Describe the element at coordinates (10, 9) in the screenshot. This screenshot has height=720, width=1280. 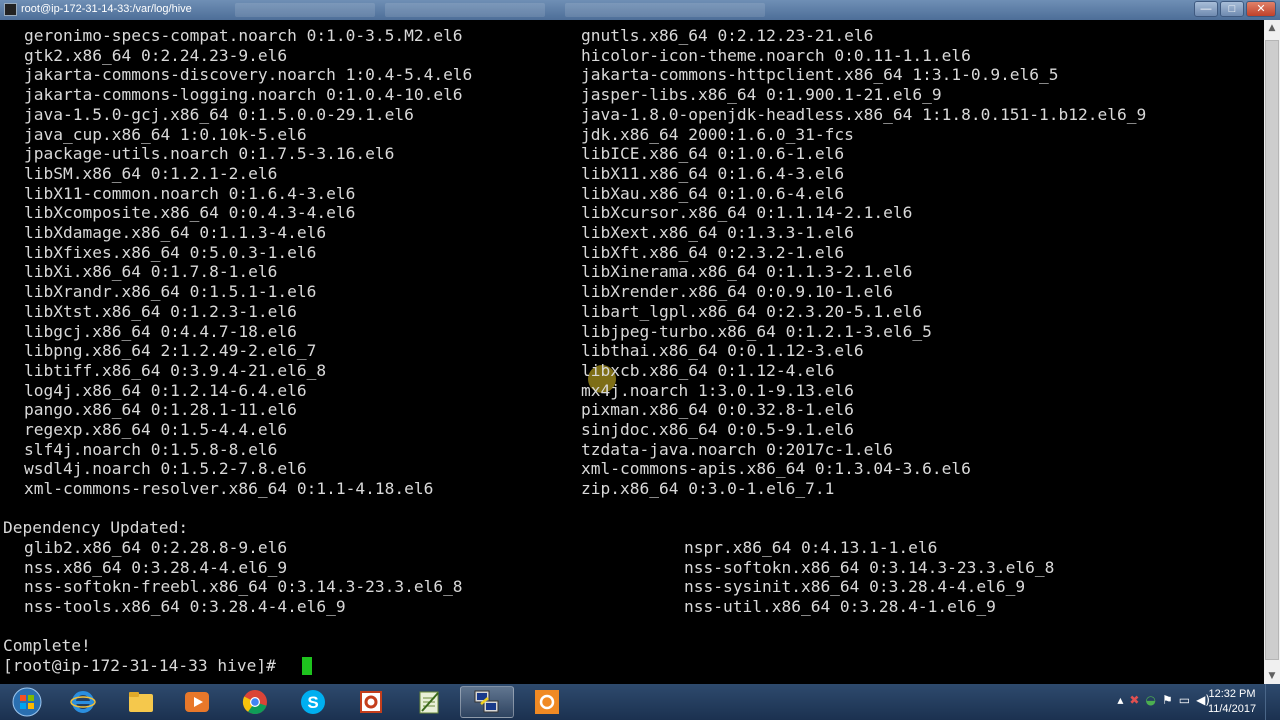
I see `terminal-app-icon` at that location.